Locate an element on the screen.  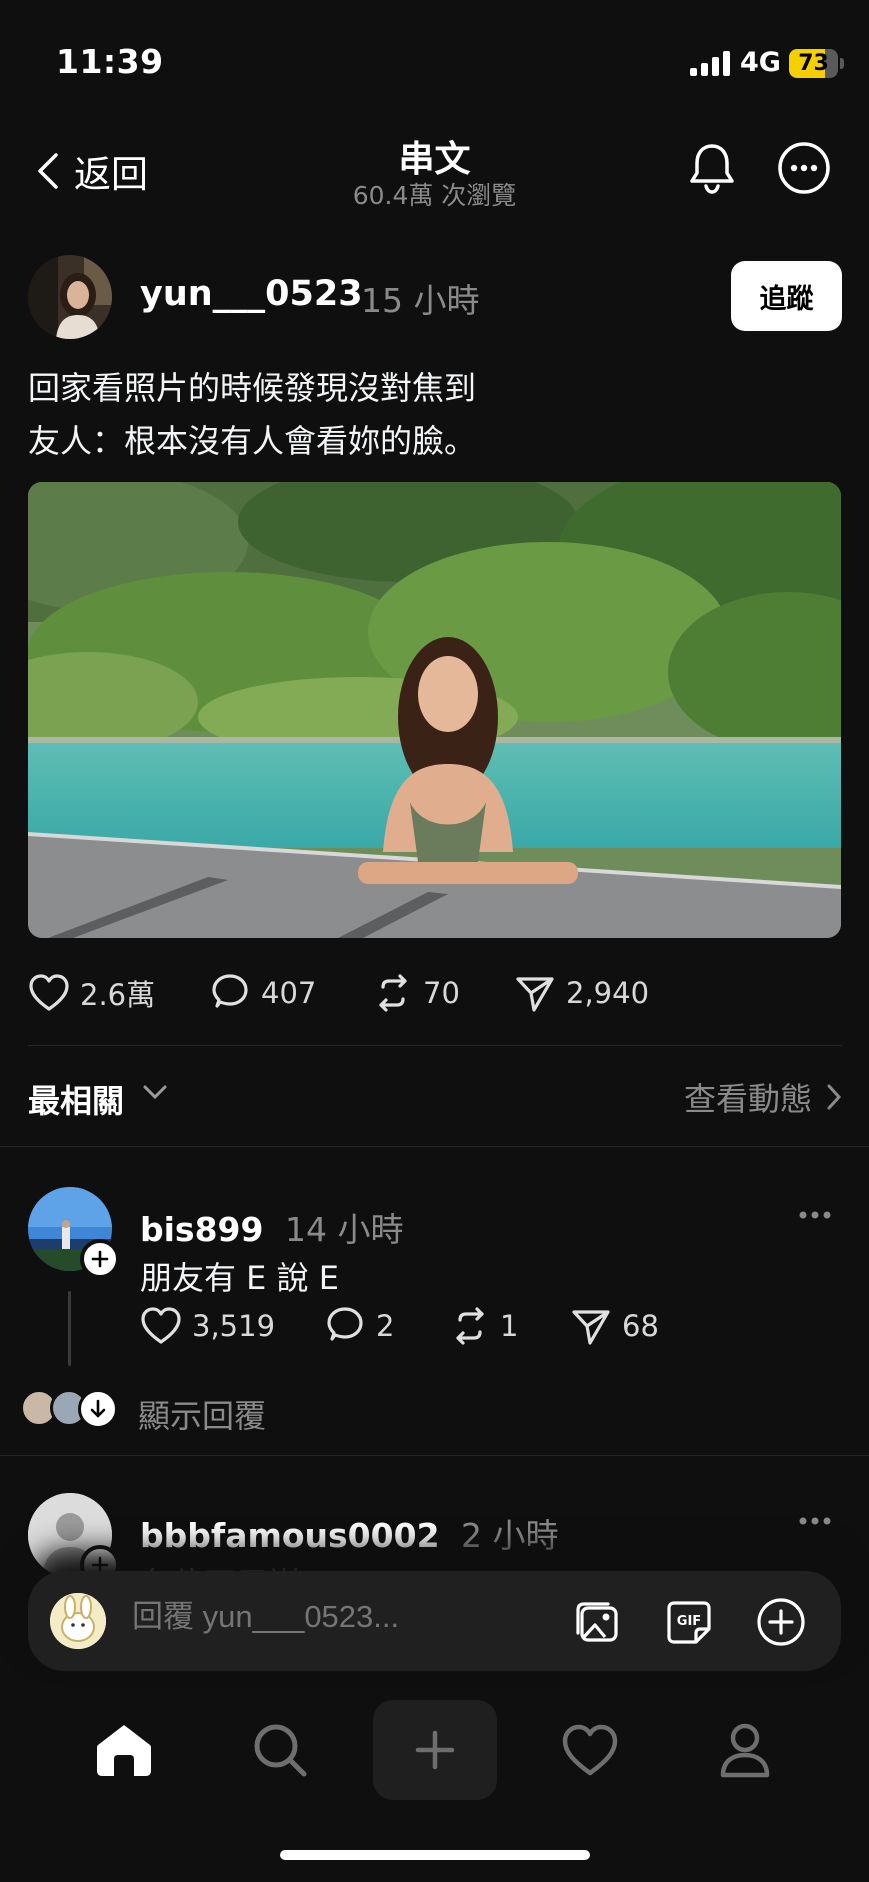
page-header: 返回 串文 60.4萬 次瀏覽 is located at coordinates (434, 170).